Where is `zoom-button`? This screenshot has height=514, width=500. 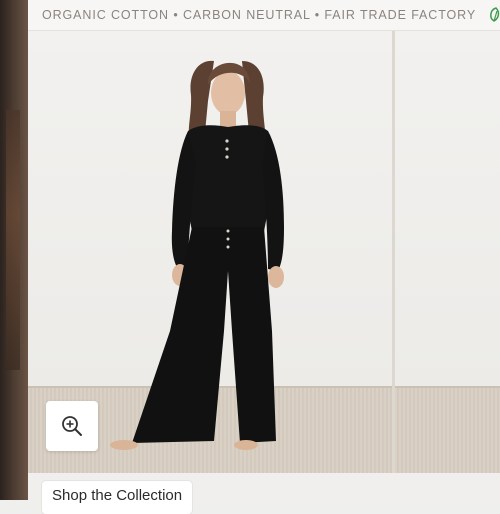
zoom-button is located at coordinates (72, 426).